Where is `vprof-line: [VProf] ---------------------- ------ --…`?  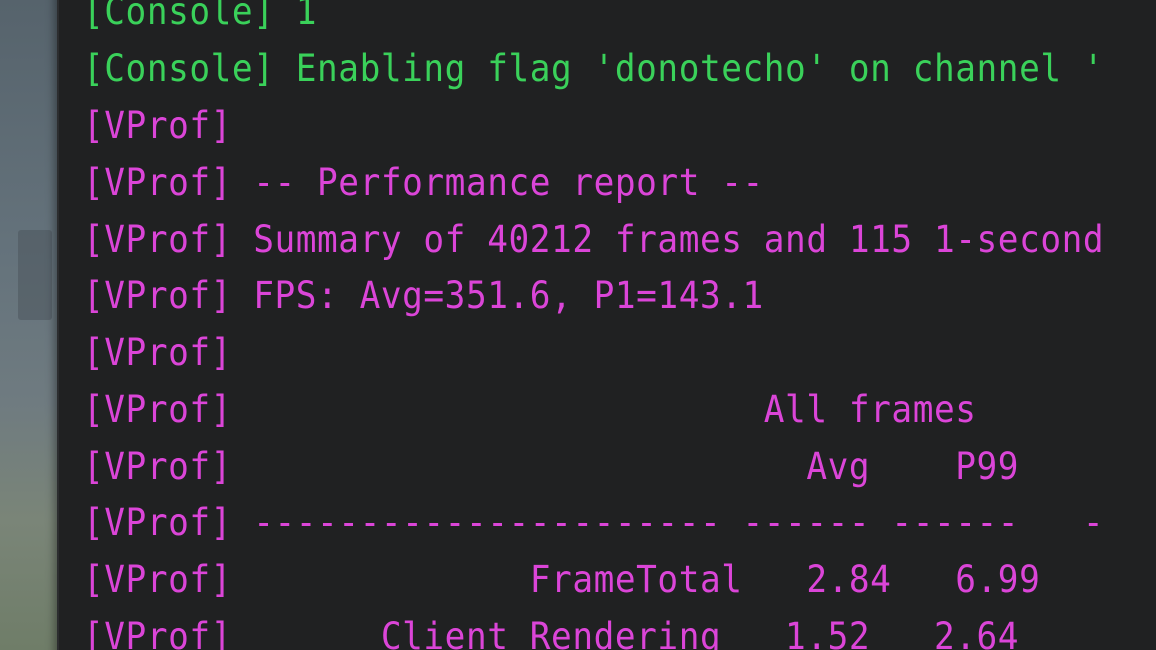
vprof-line: [VProf] ---------------------- ------ --… is located at coordinates (594, 522).